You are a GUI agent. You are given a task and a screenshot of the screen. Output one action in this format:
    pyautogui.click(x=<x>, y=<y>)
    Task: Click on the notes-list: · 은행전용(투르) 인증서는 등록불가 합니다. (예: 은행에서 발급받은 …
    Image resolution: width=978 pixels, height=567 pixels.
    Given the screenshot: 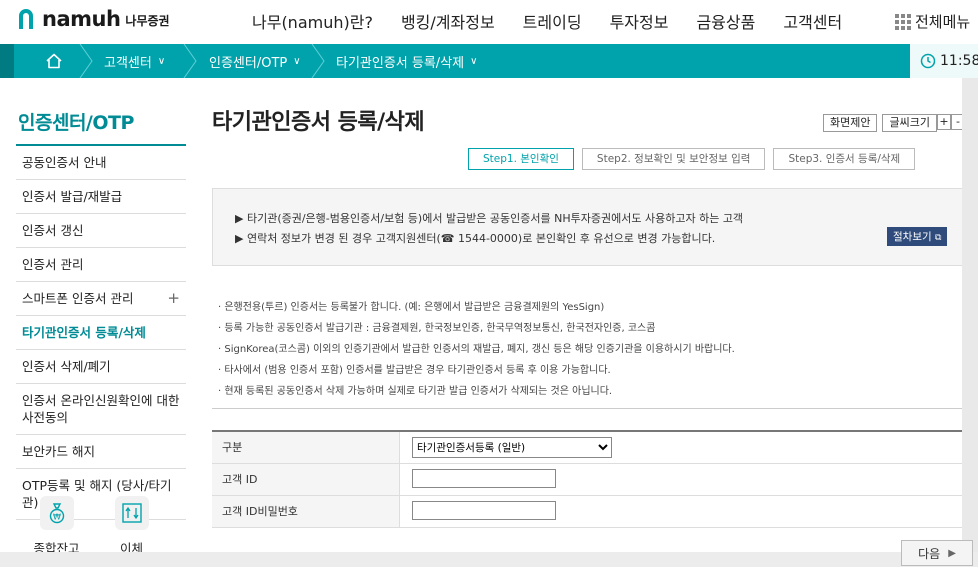 What is the action you would take?
    pyautogui.click(x=595, y=350)
    